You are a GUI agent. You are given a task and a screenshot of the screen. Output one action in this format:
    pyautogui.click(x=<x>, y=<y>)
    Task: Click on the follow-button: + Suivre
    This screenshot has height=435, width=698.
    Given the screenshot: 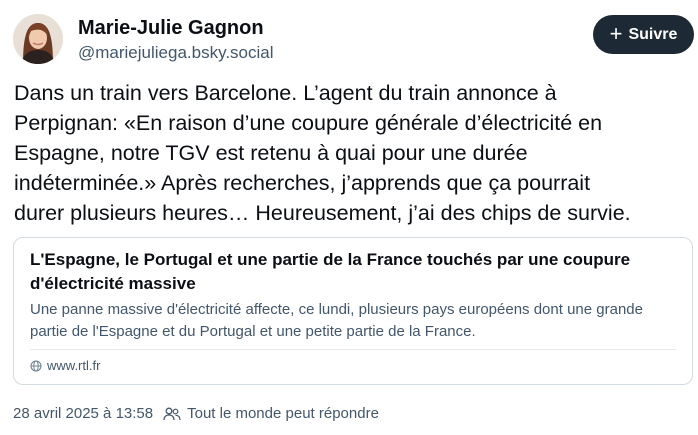 What is the action you would take?
    pyautogui.click(x=643, y=34)
    